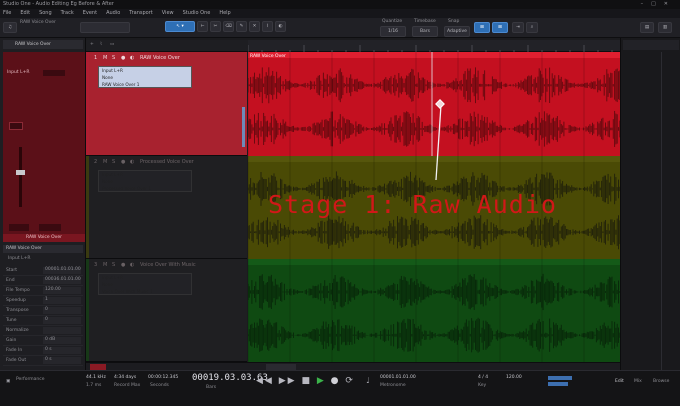 This screenshot has height=406, width=680. What do you see at coordinates (62, 270) in the screenshot?
I see `inspector-row-value: 00001.01.01.00` at bounding box center [62, 270].